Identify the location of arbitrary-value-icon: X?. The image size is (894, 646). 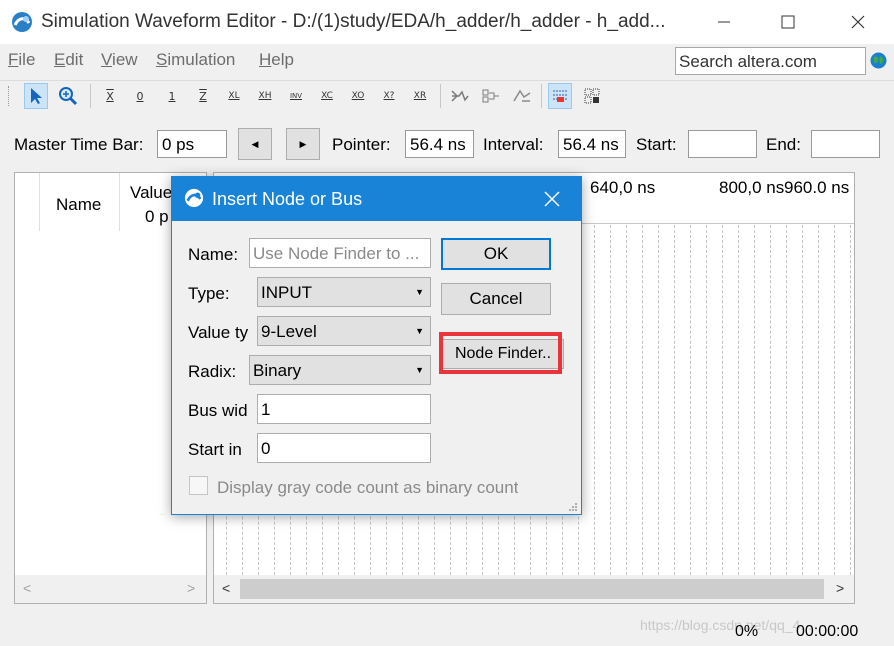
(389, 96).